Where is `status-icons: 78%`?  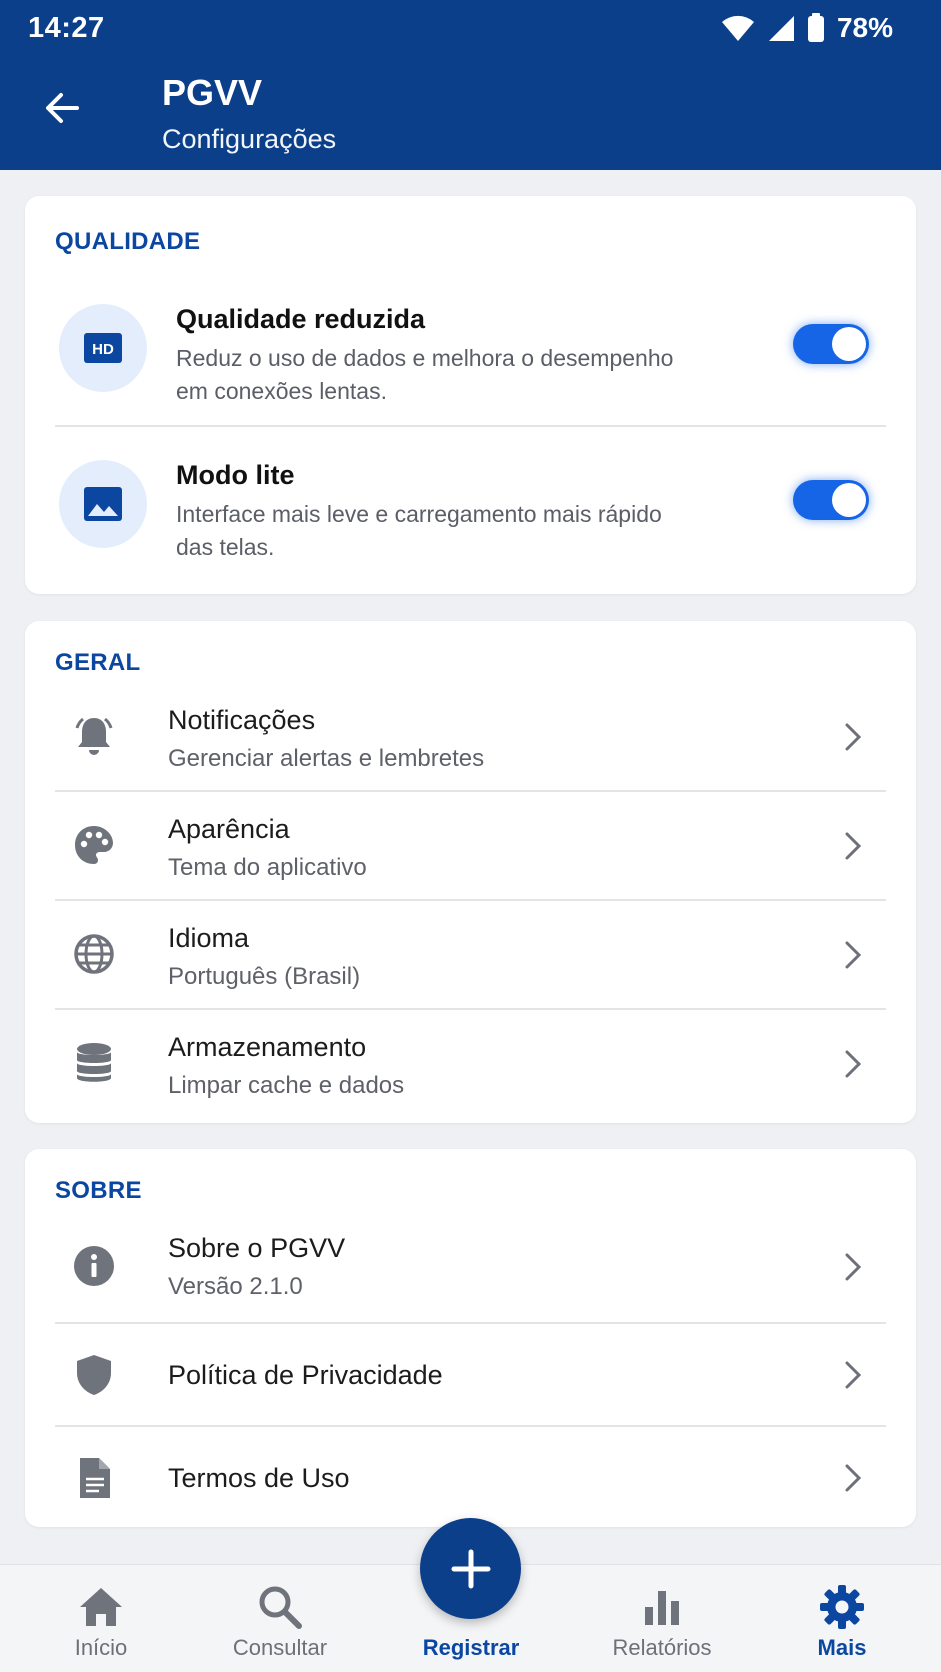
status-icons: 78% is located at coordinates (807, 28).